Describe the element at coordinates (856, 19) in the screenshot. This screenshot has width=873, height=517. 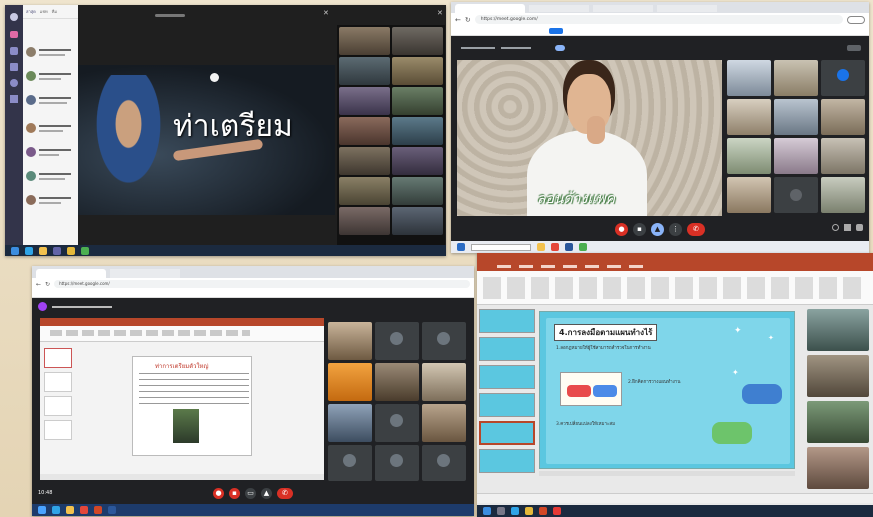
I see `profile-avatar` at that location.